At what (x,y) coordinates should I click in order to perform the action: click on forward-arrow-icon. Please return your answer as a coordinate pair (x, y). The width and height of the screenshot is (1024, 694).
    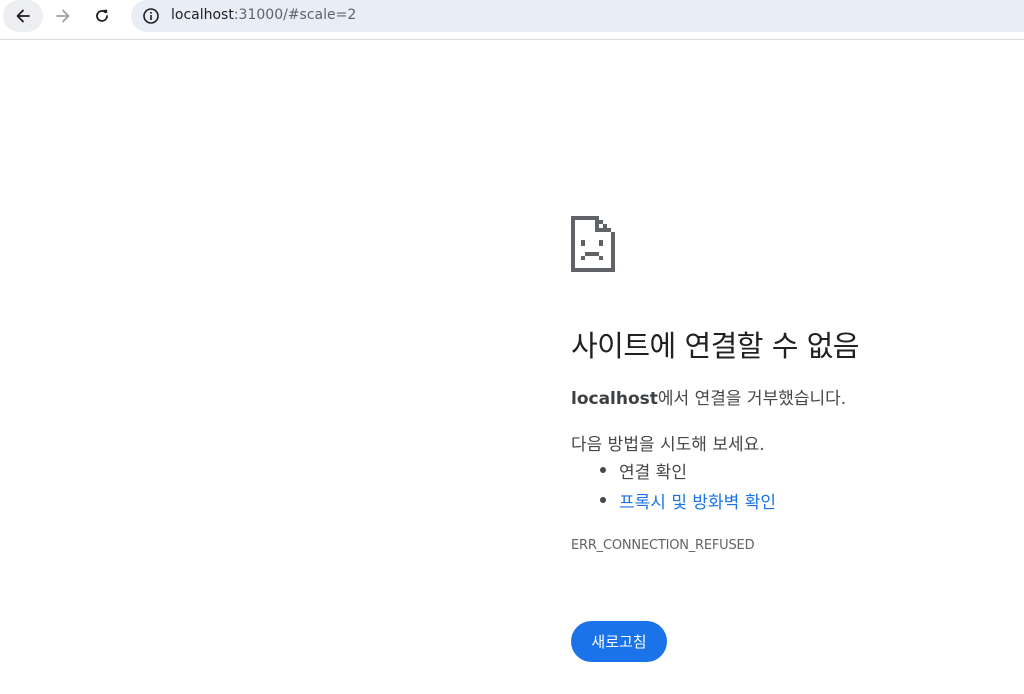
    Looking at the image, I should click on (63, 16).